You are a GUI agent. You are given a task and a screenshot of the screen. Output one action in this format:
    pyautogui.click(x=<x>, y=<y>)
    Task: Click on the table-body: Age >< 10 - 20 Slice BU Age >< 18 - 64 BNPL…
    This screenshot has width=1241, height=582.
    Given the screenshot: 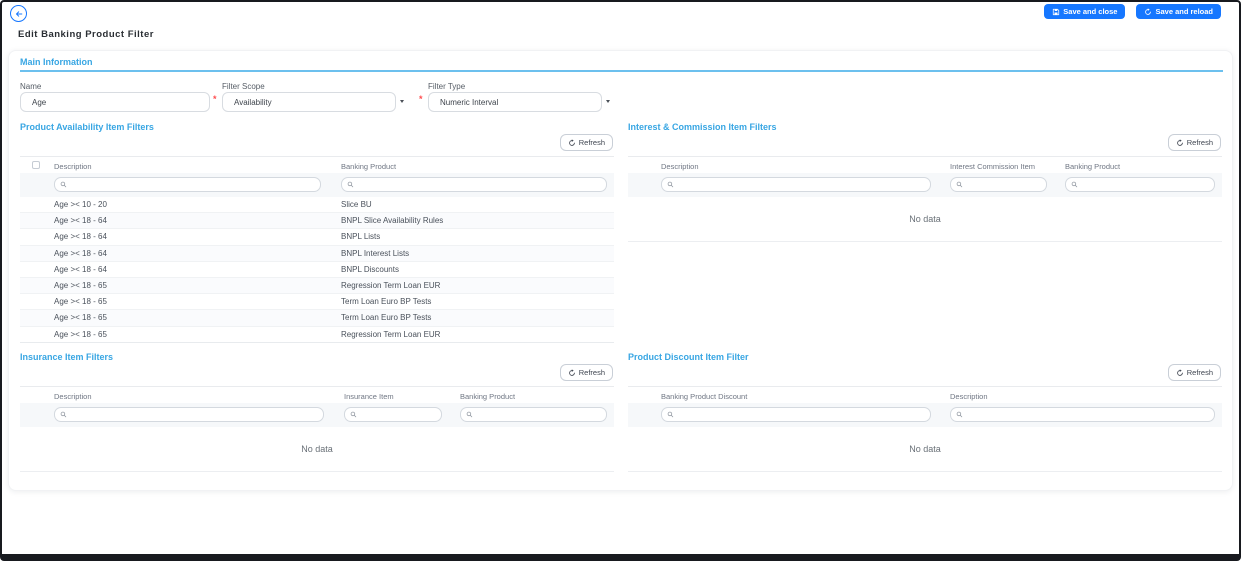 What is the action you would take?
    pyautogui.click(x=317, y=270)
    